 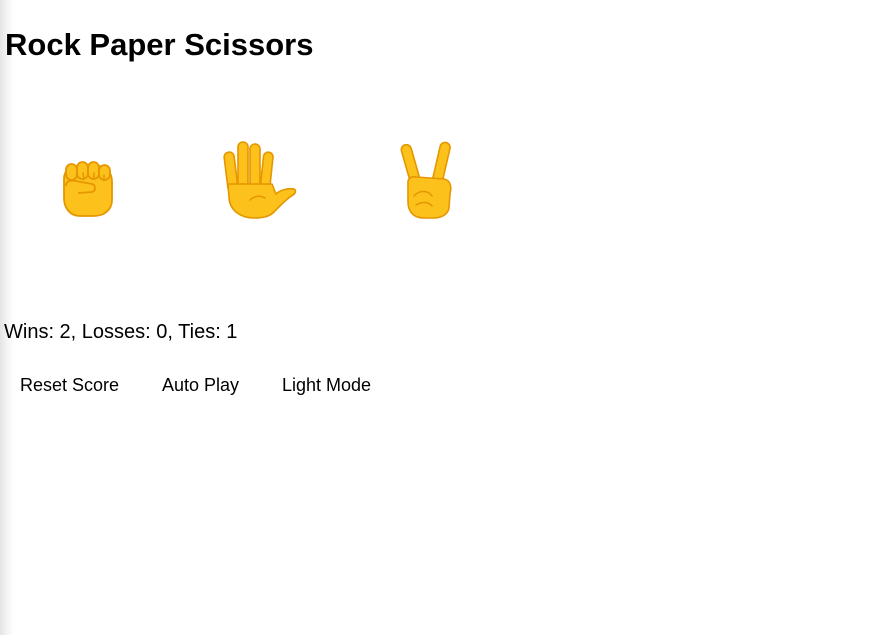 What do you see at coordinates (254, 385) in the screenshot?
I see `game-controls: Reset Score Auto Play Light Mode` at bounding box center [254, 385].